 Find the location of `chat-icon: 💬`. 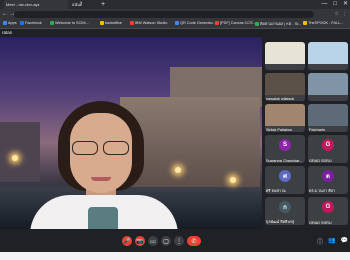

chat-icon: 💬 is located at coordinates (344, 241).